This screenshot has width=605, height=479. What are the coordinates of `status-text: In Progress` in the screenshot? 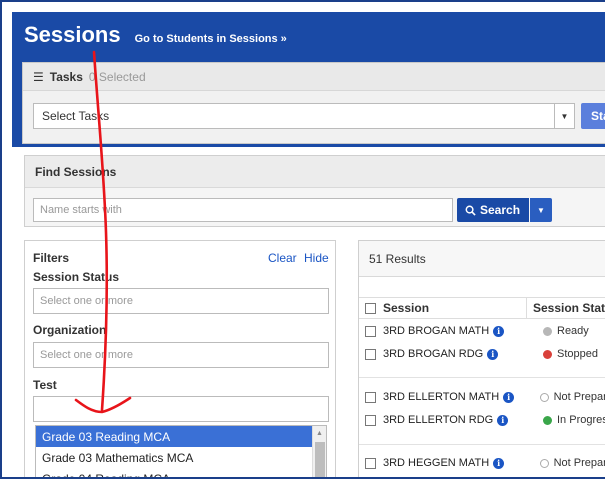 It's located at (581, 420).